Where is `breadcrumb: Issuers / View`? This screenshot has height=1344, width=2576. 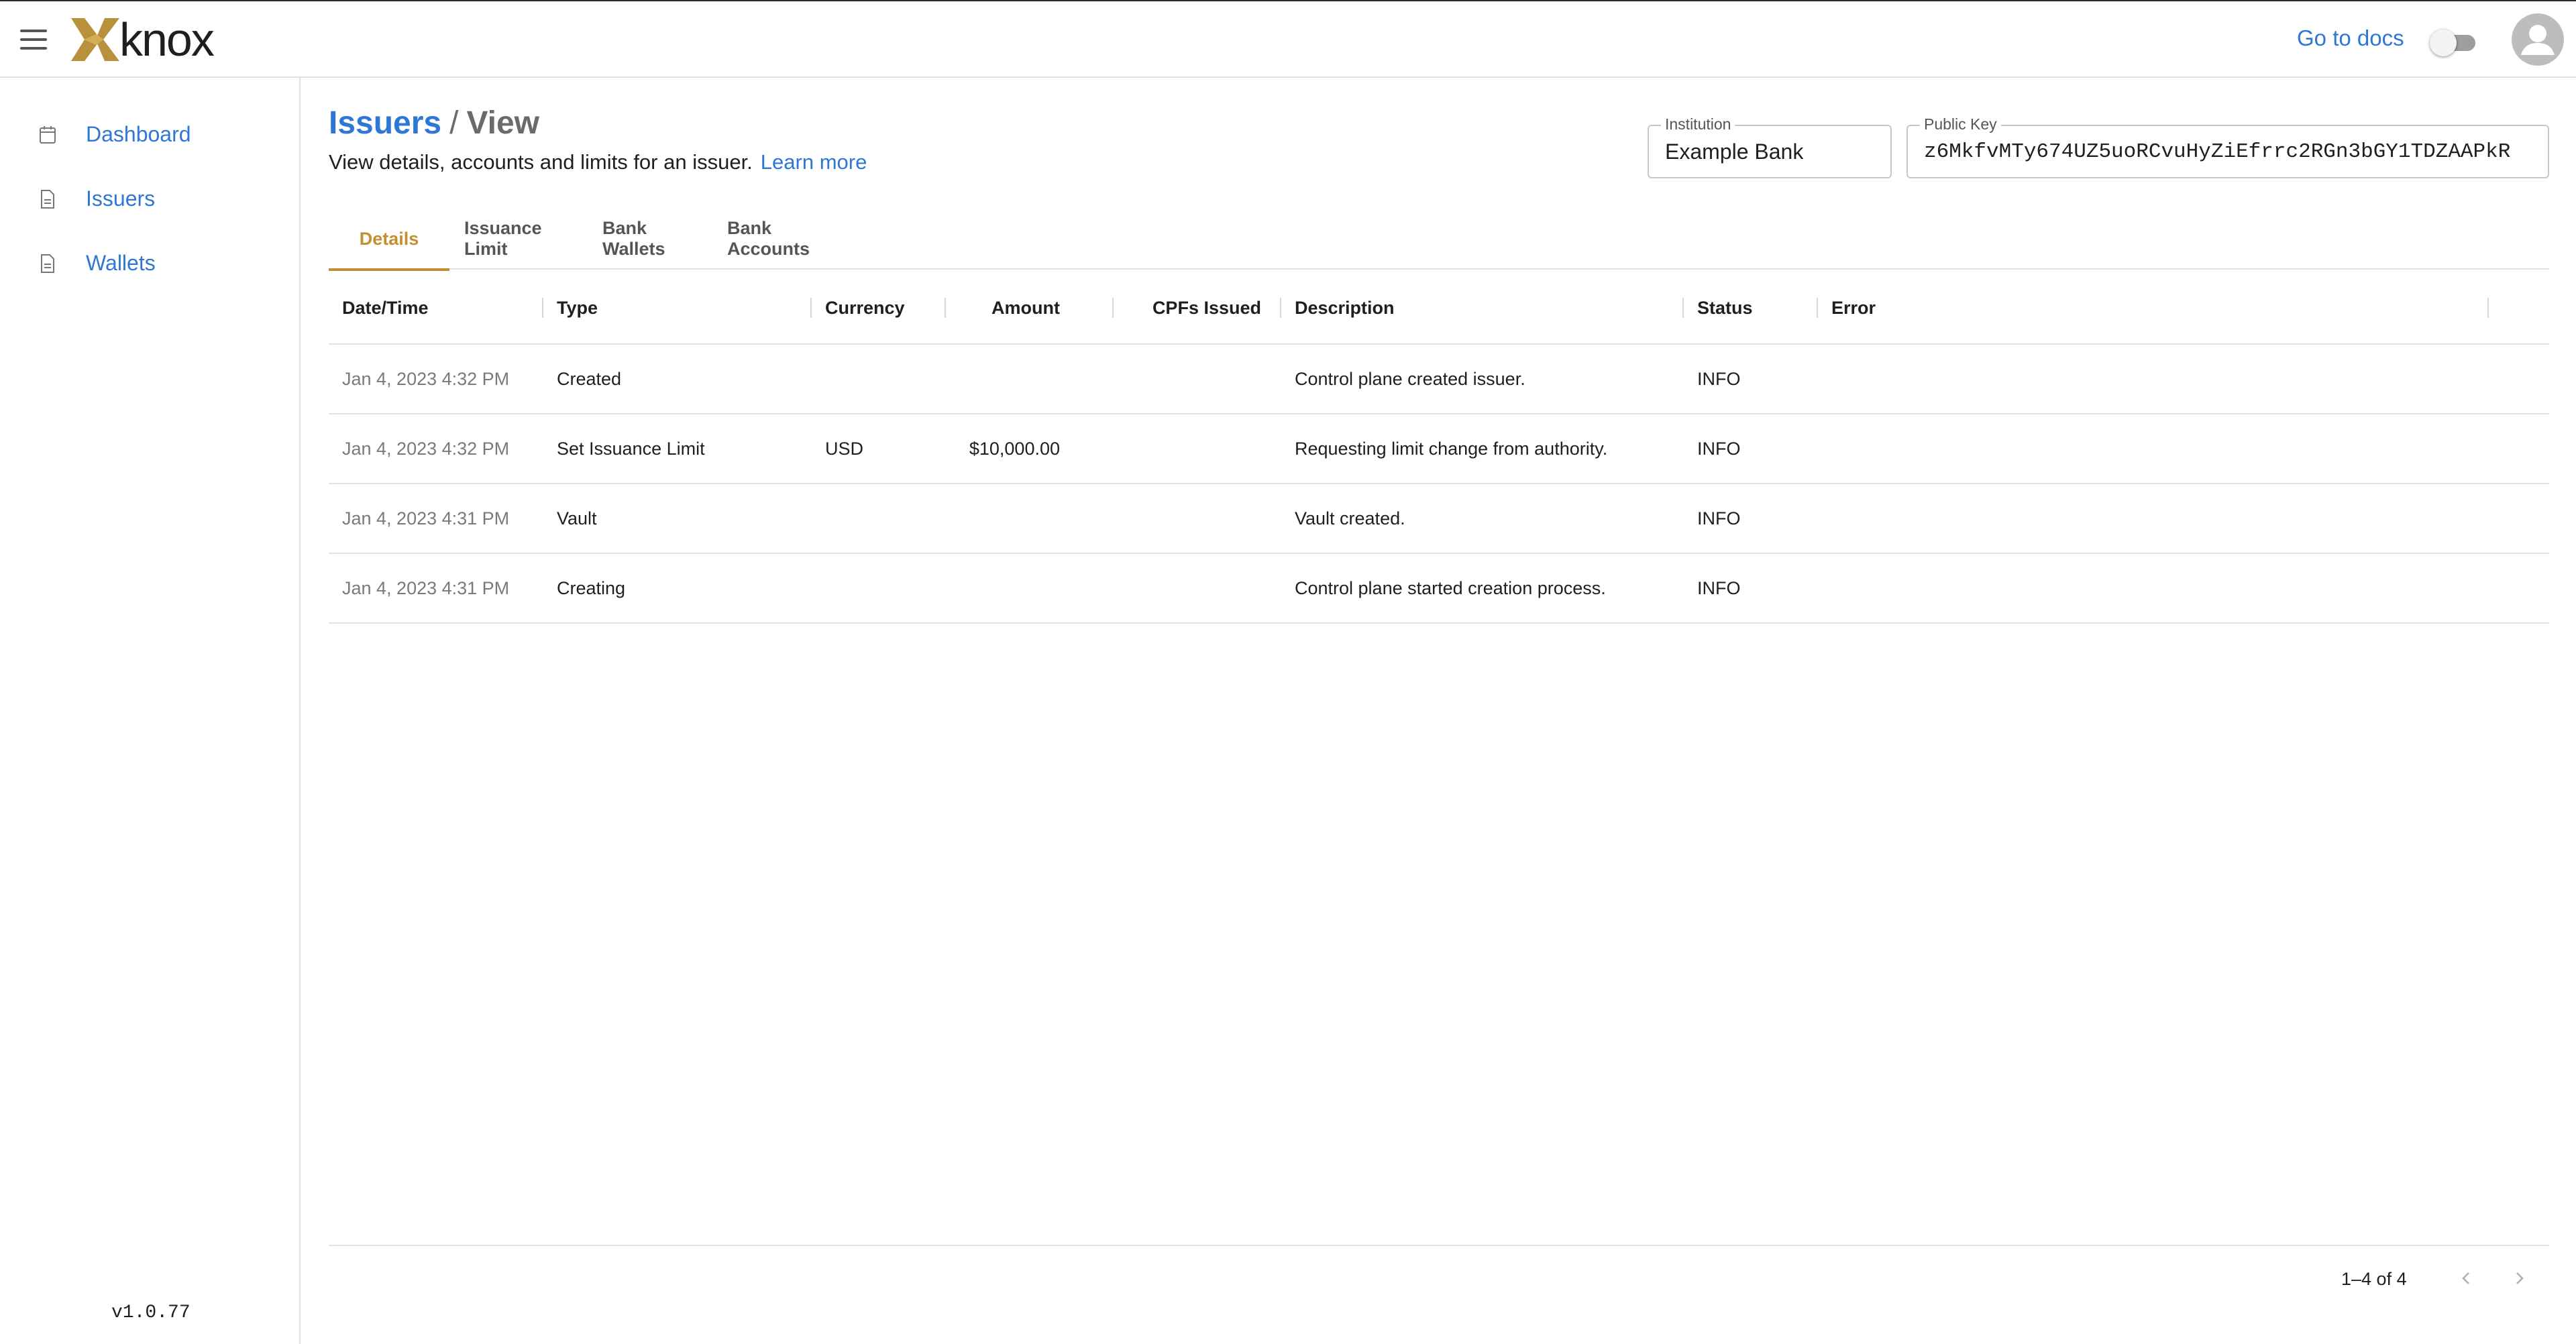 breadcrumb: Issuers / View is located at coordinates (434, 123).